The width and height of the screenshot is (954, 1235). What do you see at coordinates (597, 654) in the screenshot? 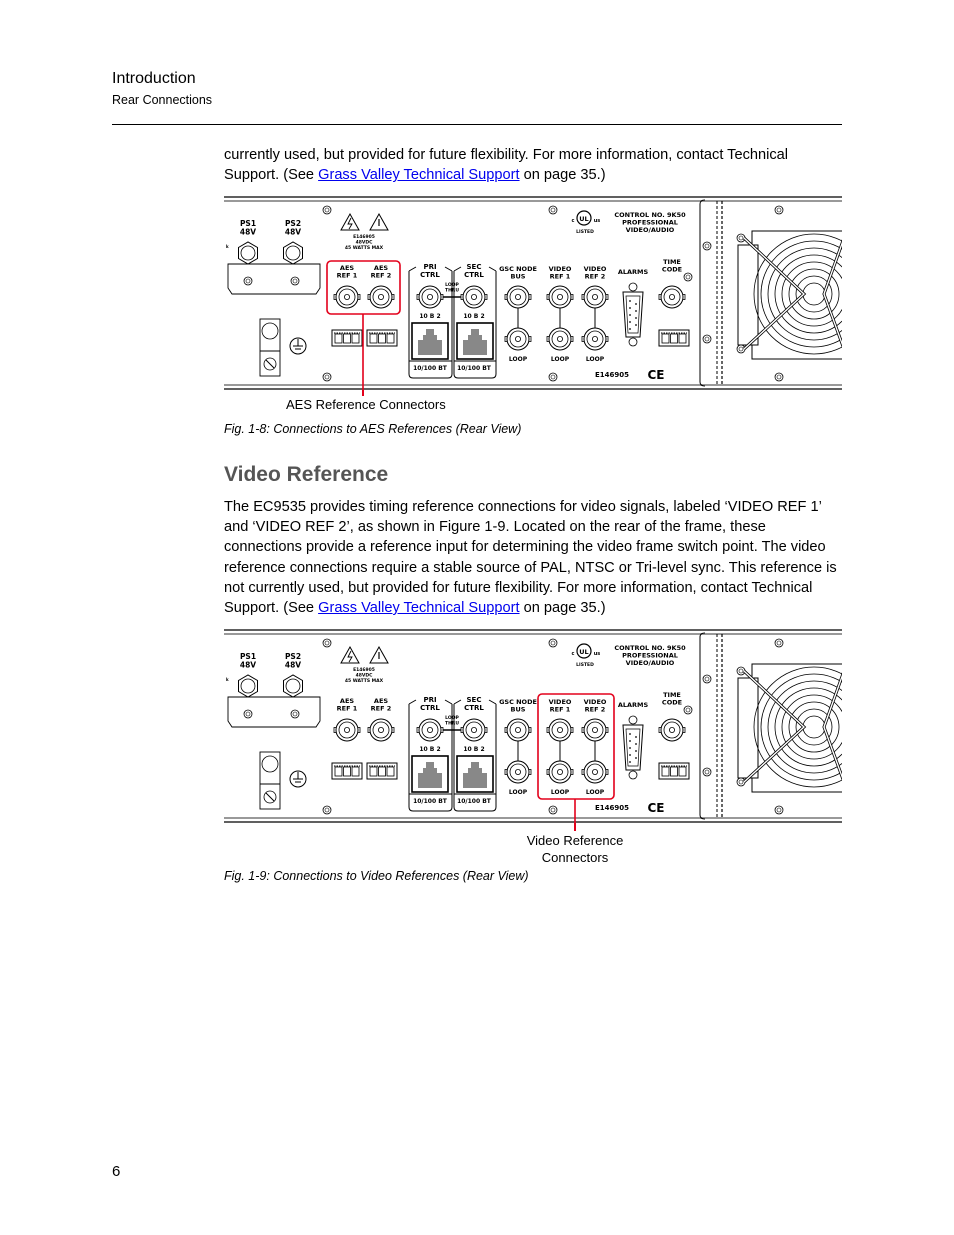
I see `ul-us-text: us` at bounding box center [597, 654].